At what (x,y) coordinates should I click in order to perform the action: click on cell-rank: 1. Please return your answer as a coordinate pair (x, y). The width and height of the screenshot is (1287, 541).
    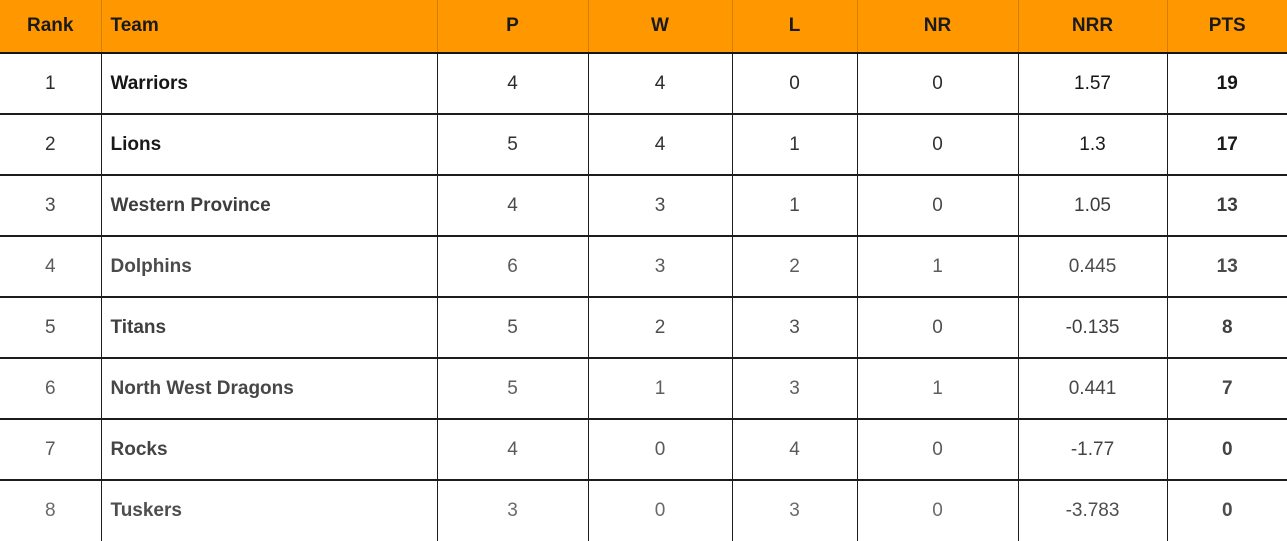
    Looking at the image, I should click on (51, 84).